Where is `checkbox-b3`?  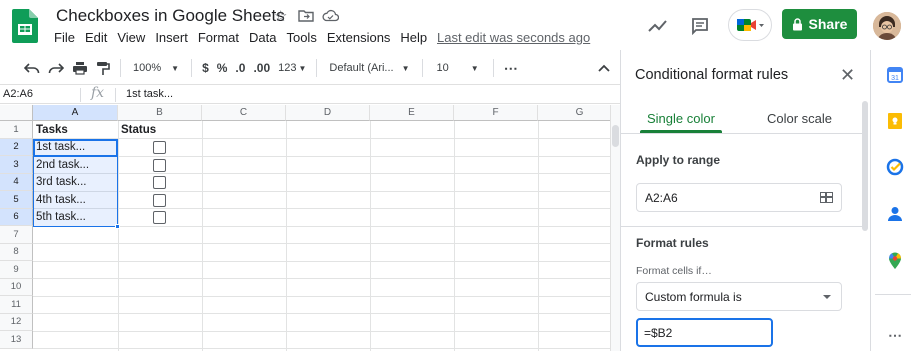 checkbox-b3 is located at coordinates (159, 165).